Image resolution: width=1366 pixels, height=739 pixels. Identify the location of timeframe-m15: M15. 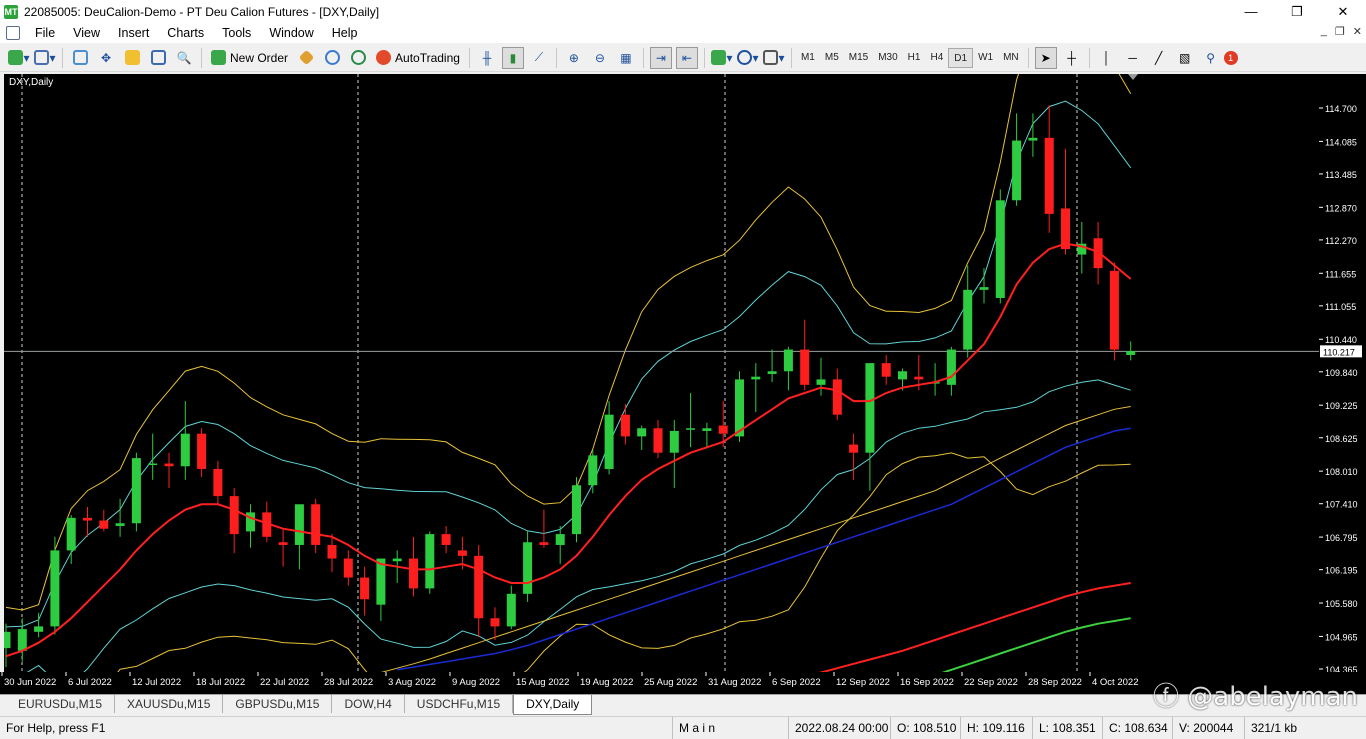
(858, 58).